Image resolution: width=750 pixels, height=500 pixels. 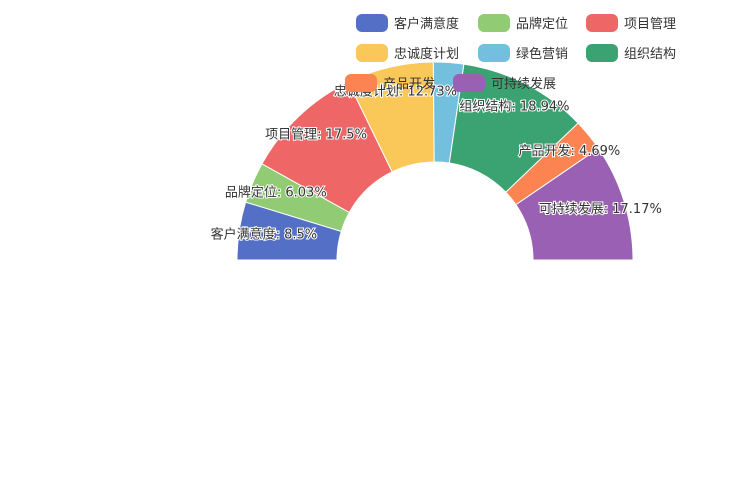 What do you see at coordinates (276, 192) in the screenshot?
I see `slice-label-2: 品牌定位: 6.03%` at bounding box center [276, 192].